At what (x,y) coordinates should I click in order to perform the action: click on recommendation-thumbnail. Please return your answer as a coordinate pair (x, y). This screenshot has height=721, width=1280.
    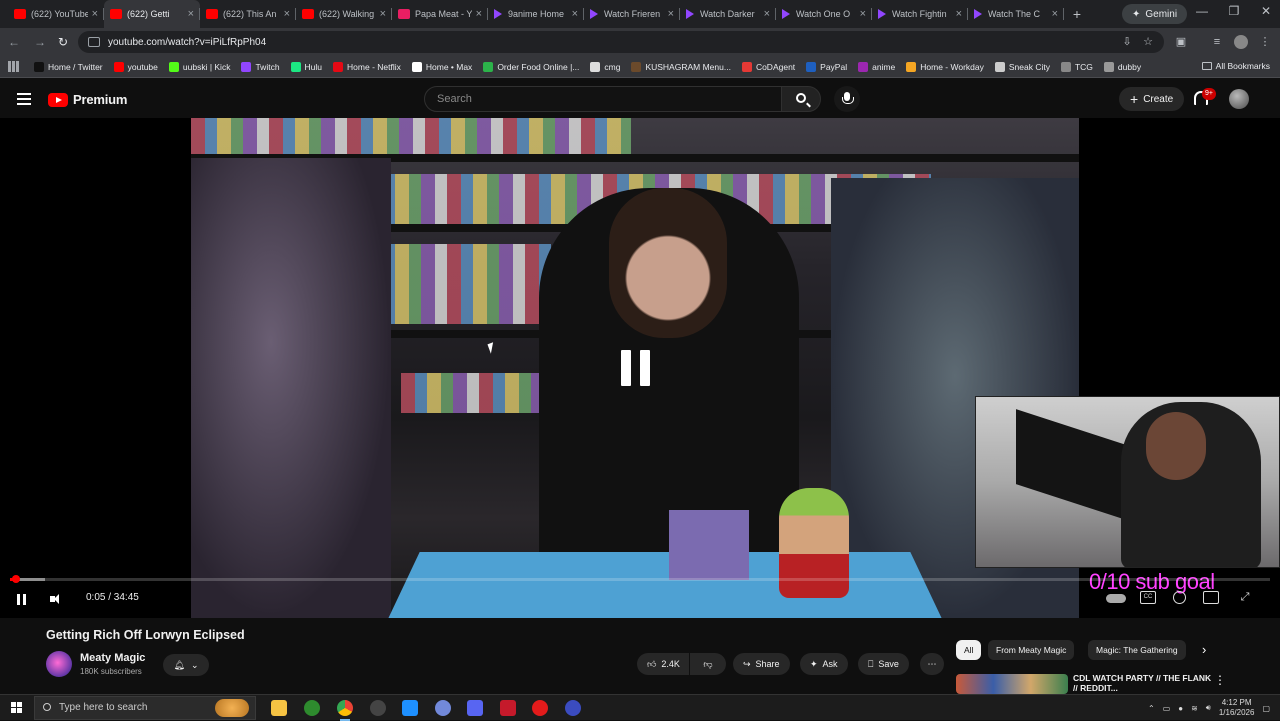
    Looking at the image, I should click on (1012, 684).